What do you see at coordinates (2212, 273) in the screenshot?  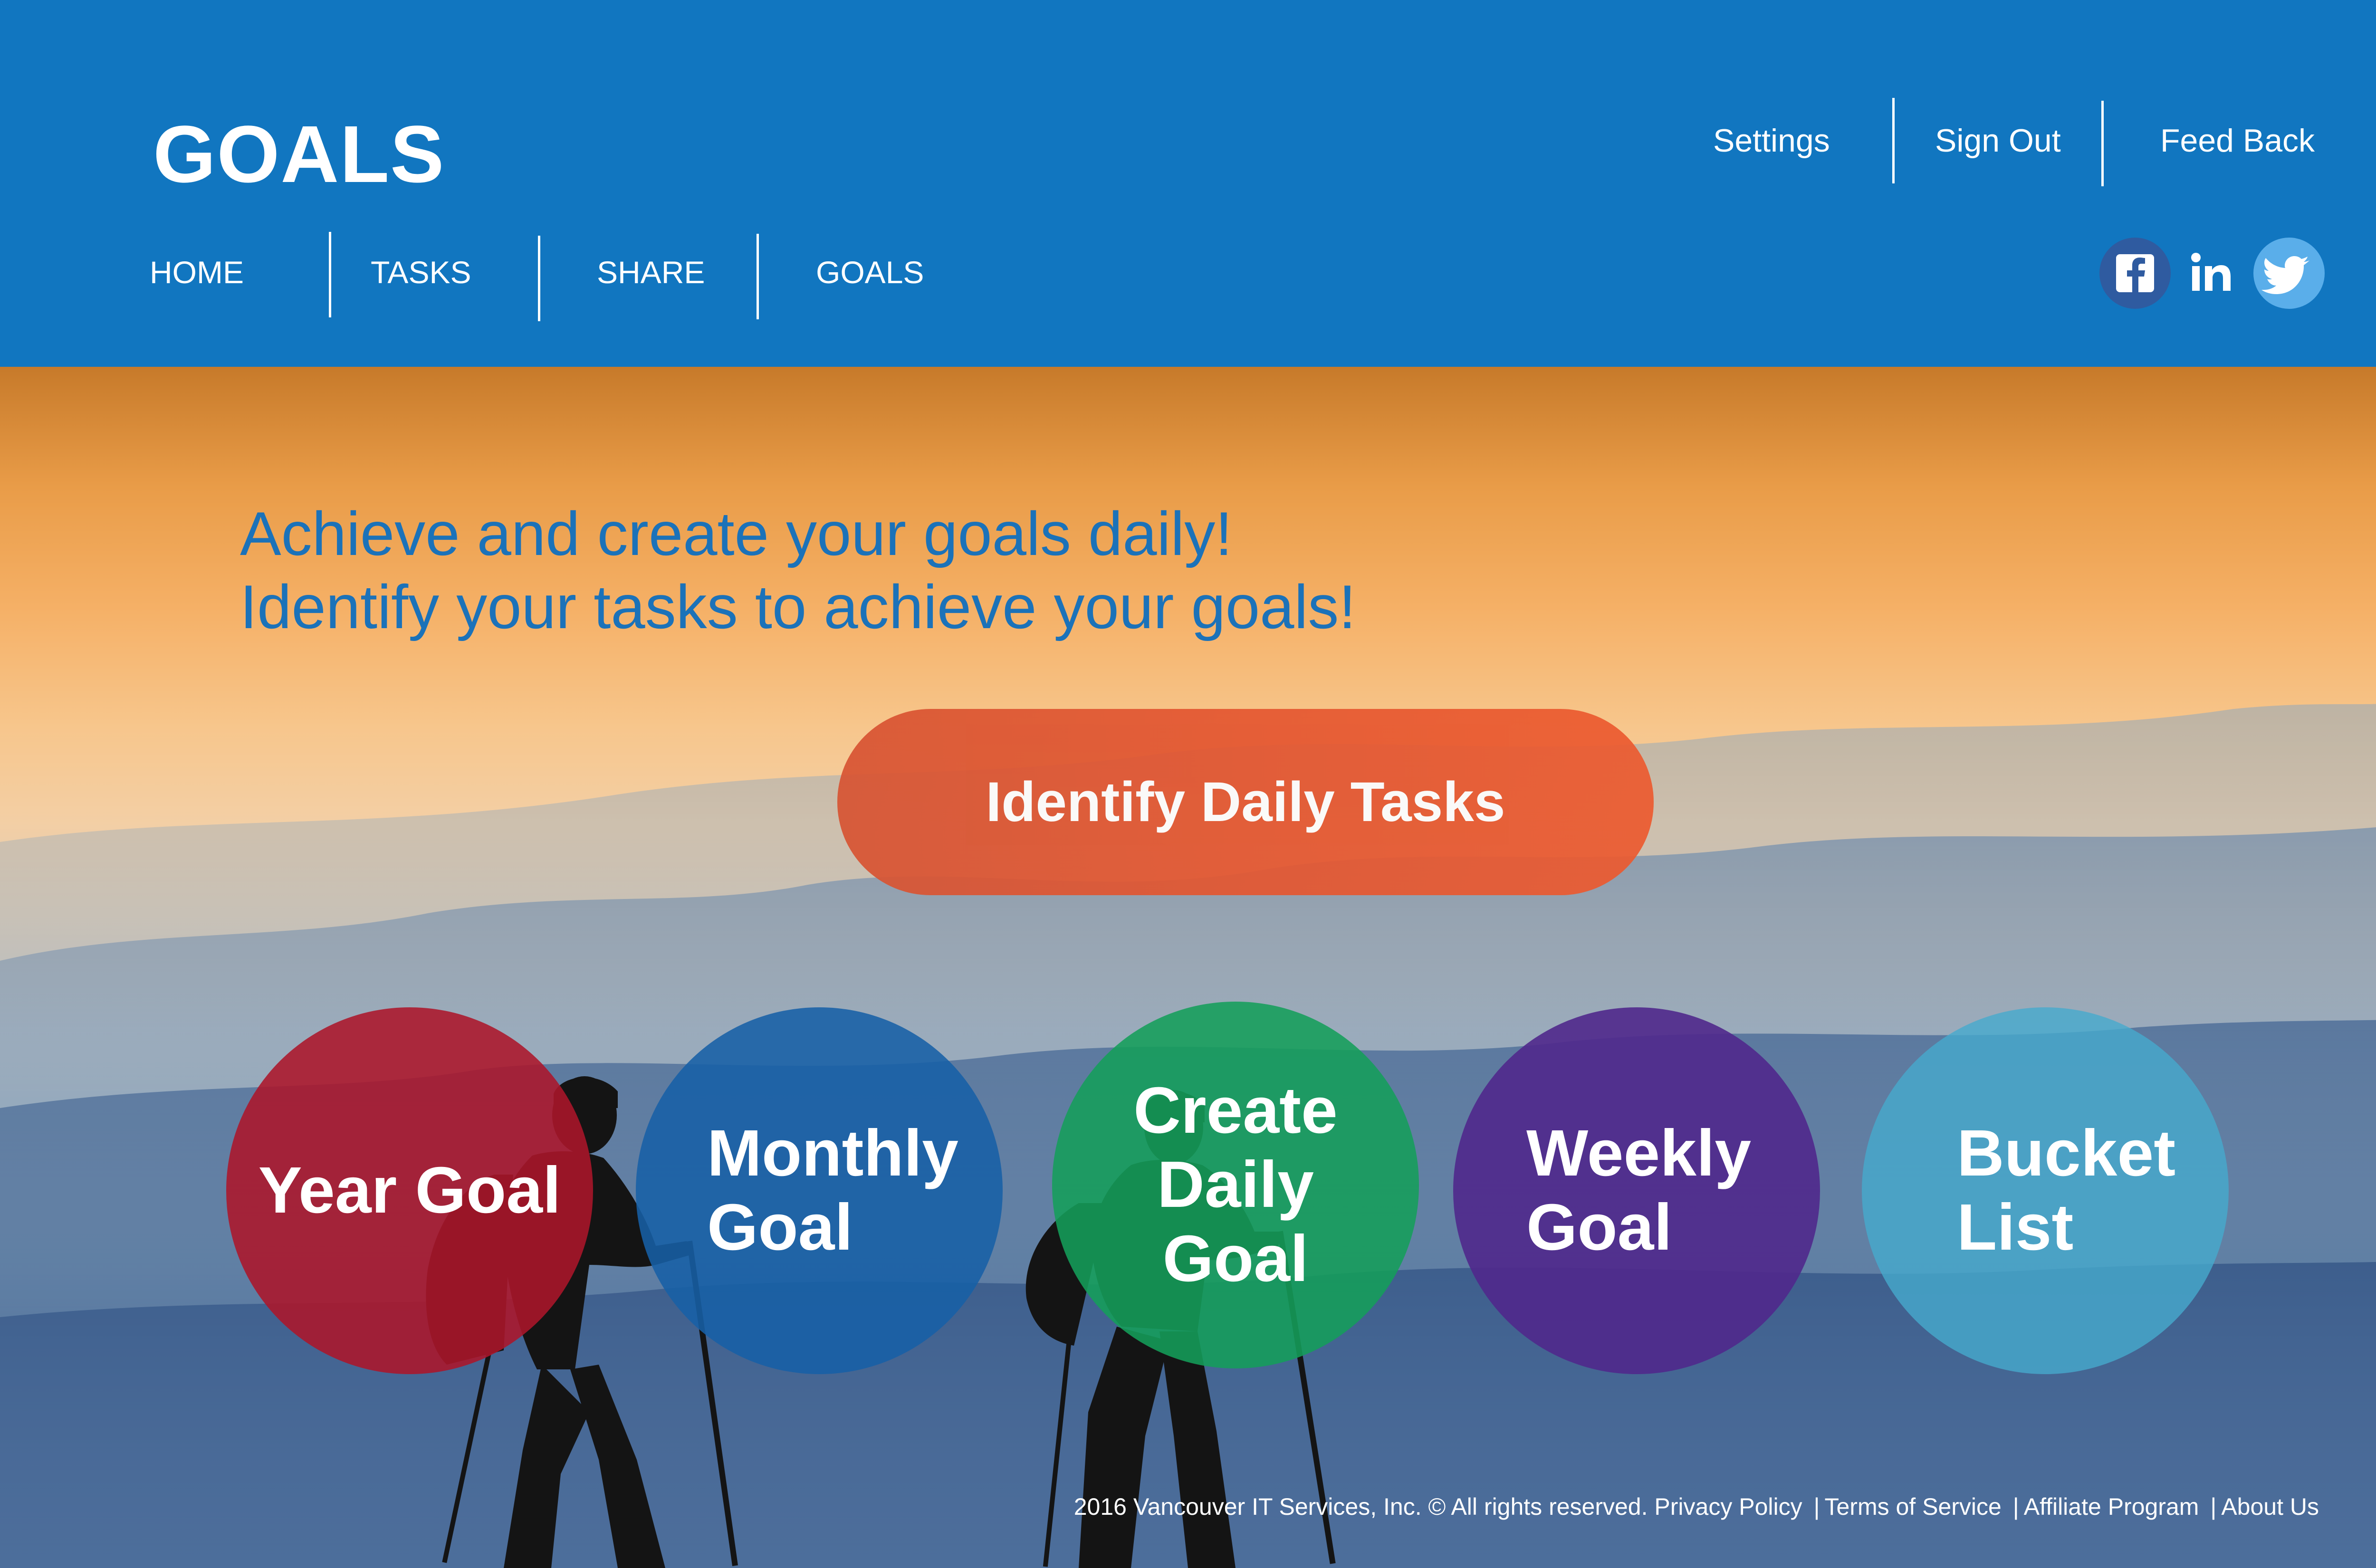 I see `linkedin-icon` at bounding box center [2212, 273].